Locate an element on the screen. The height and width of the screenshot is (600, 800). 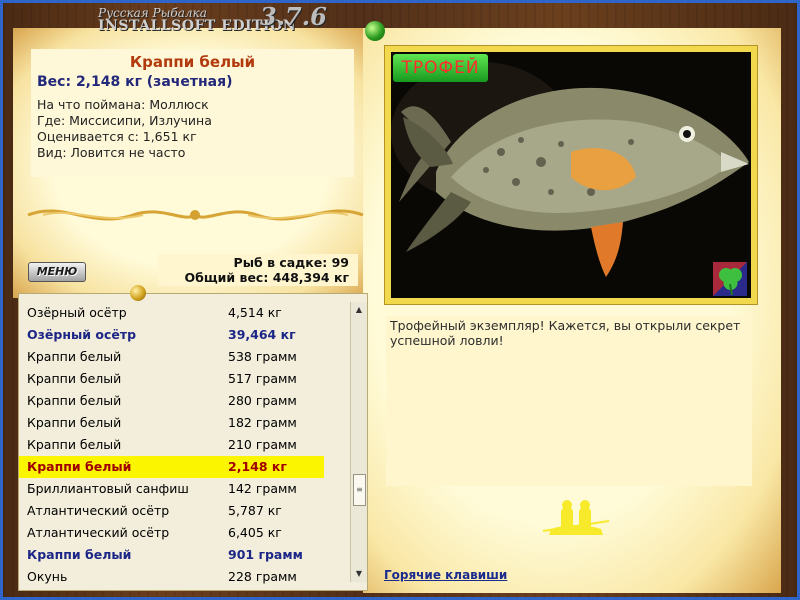
list-item: Краппи белый 210 грамм is located at coordinates (184, 445).